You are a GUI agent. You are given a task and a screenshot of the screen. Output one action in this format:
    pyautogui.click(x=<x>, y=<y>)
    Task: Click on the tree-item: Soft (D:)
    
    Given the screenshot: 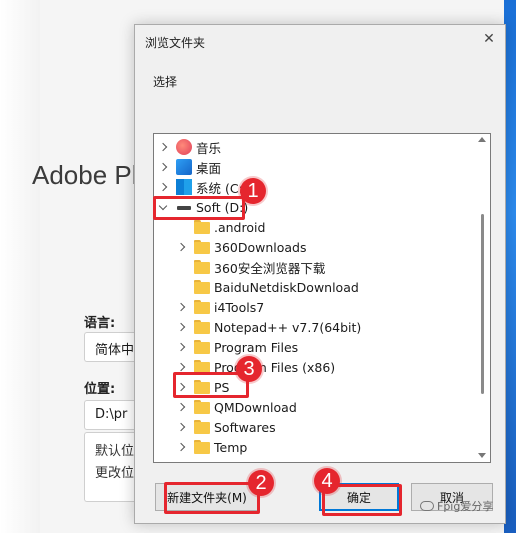 What is the action you would take?
    pyautogui.click(x=313, y=207)
    